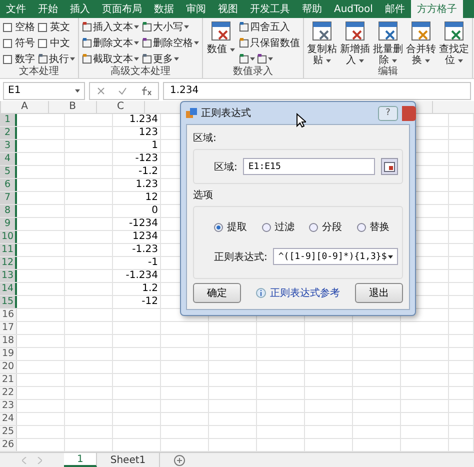 The width and height of the screenshot is (474, 467). Describe the element at coordinates (128, 460) in the screenshot. I see `sheet-tab: Sheet1` at that location.